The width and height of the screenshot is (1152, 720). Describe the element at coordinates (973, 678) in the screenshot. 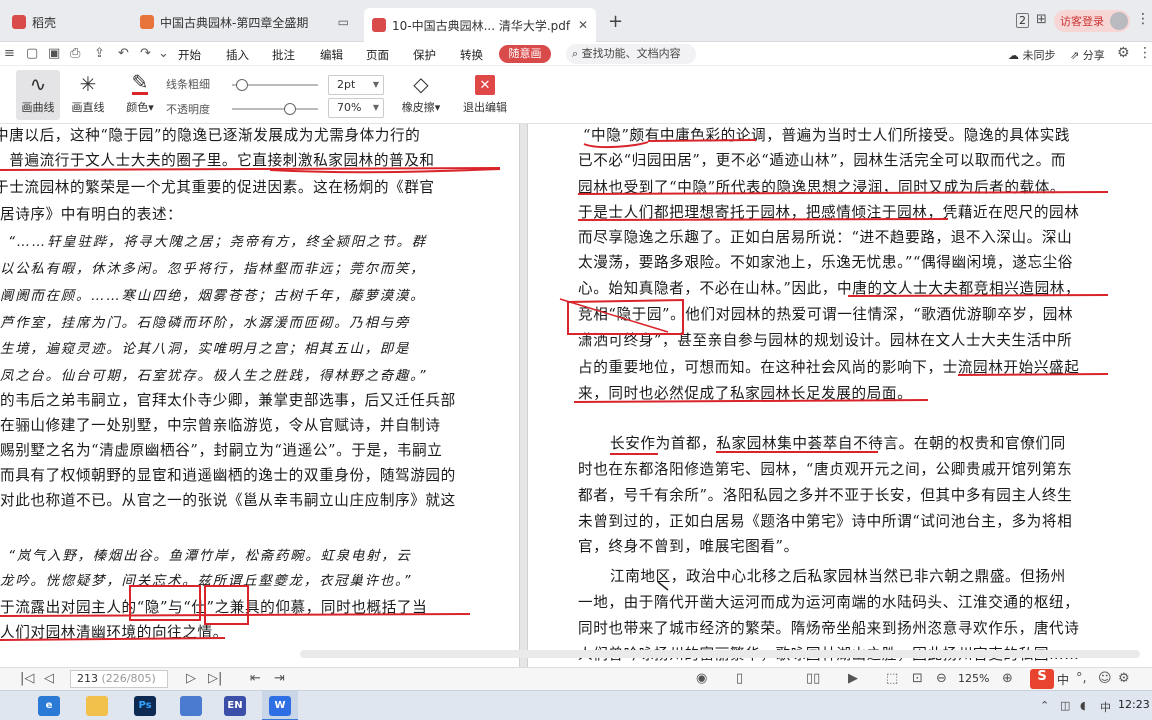

I see `zoom-level: 125%` at that location.